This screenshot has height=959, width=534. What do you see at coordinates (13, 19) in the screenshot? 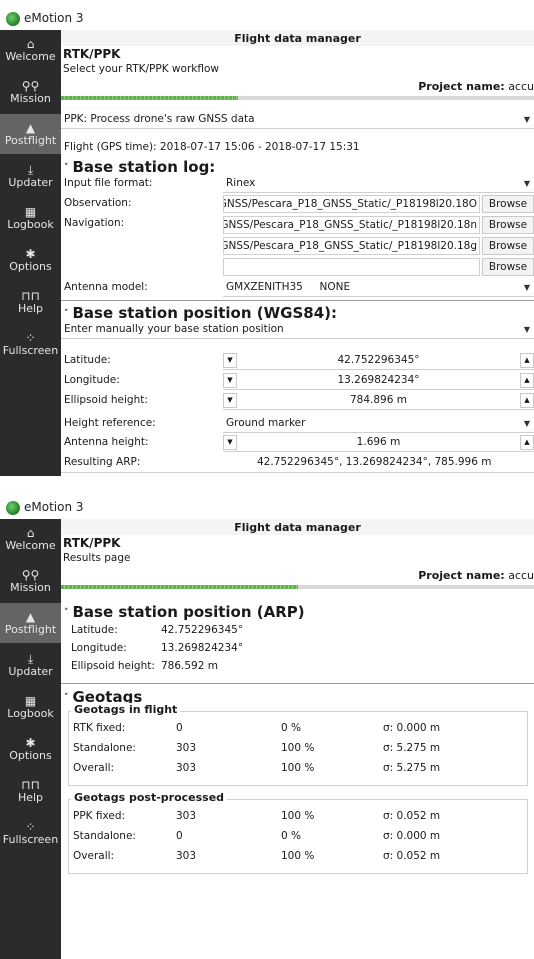
I see `app-logo-icon` at bounding box center [13, 19].